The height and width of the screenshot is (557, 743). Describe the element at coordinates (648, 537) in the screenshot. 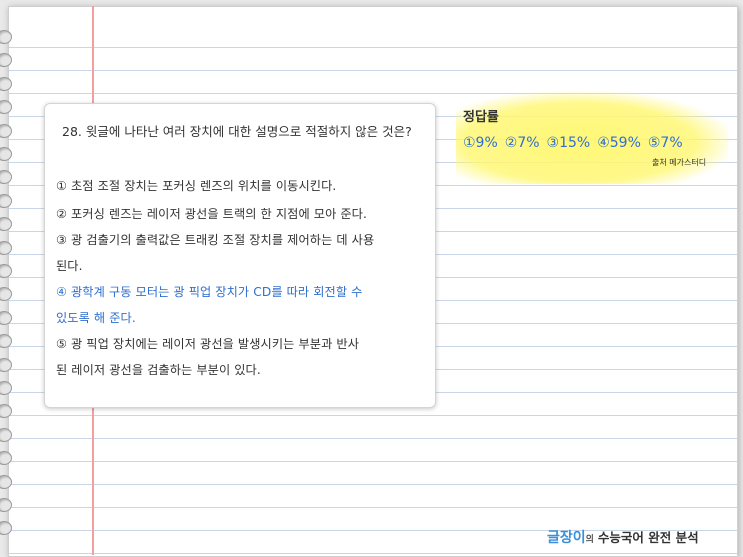

I see `brand-tagline: 수능국어 완전 분석` at that location.